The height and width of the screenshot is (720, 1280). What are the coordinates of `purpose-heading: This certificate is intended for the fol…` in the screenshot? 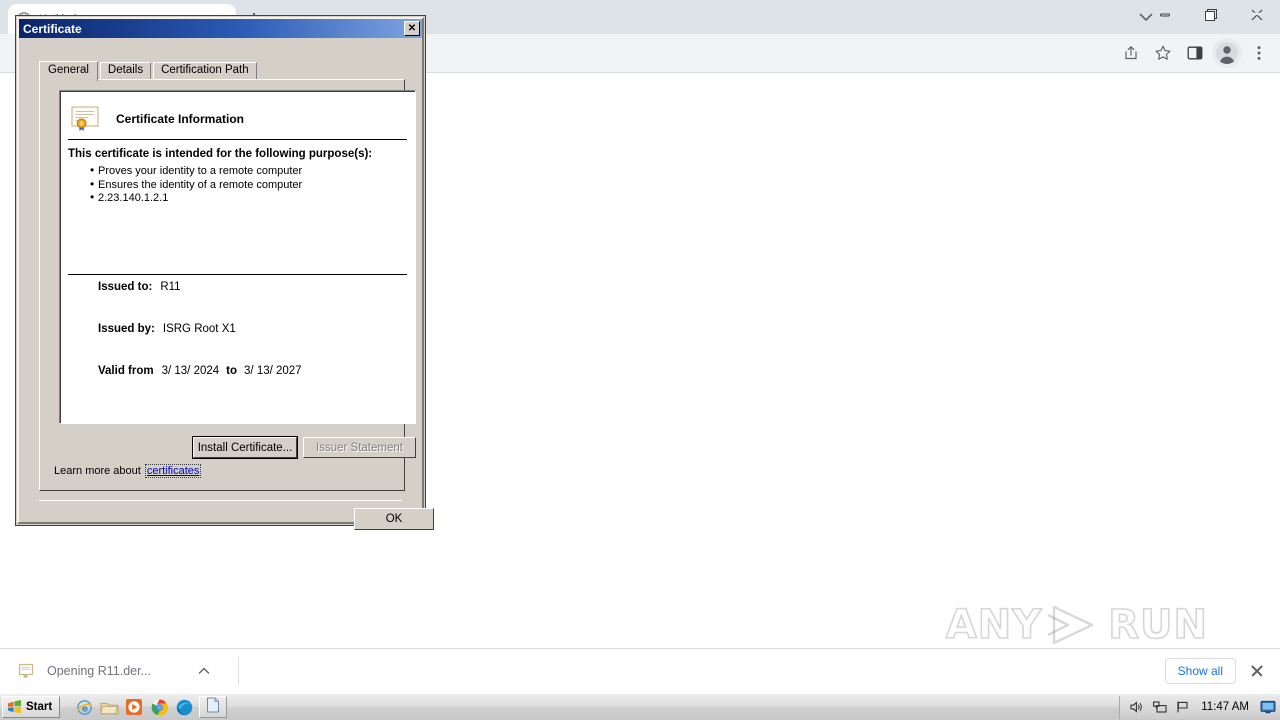 It's located at (220, 154).